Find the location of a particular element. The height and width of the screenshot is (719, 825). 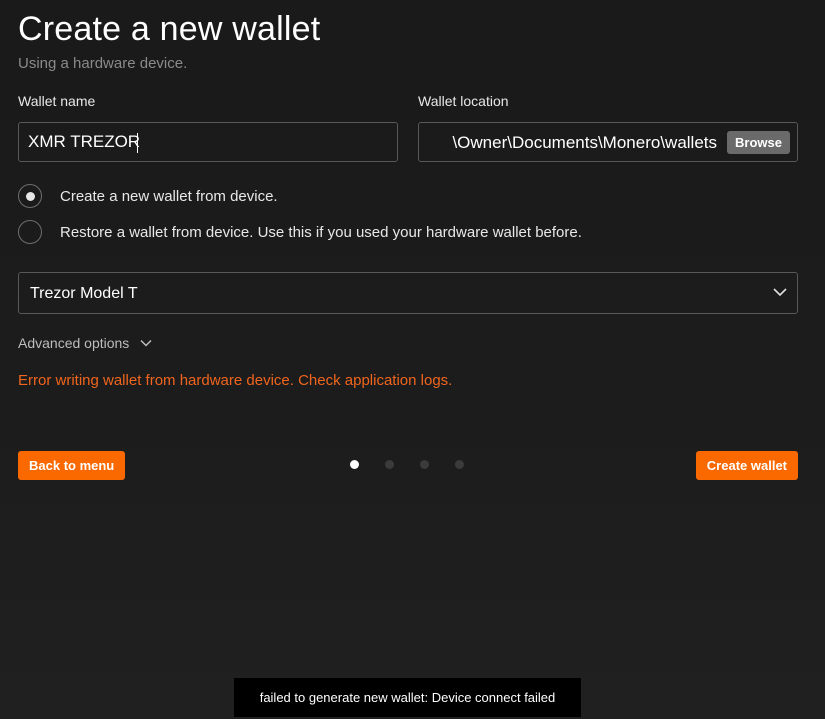

advanced-options-toggle: Advanced options is located at coordinates (85, 343).